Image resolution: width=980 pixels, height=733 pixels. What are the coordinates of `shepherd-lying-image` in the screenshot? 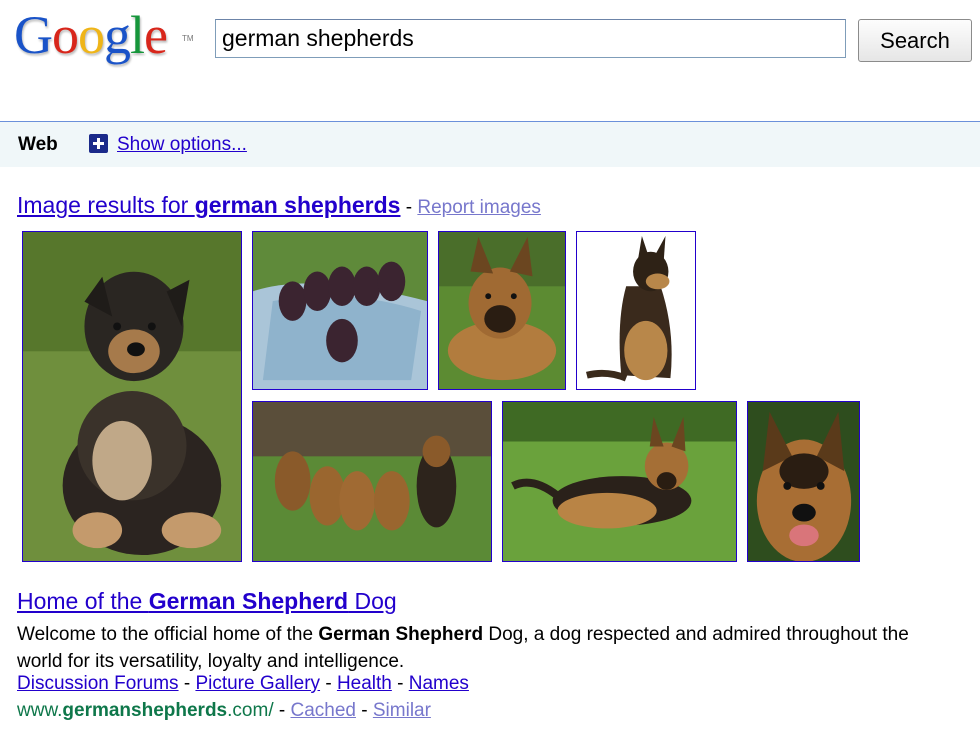 It's located at (502, 310).